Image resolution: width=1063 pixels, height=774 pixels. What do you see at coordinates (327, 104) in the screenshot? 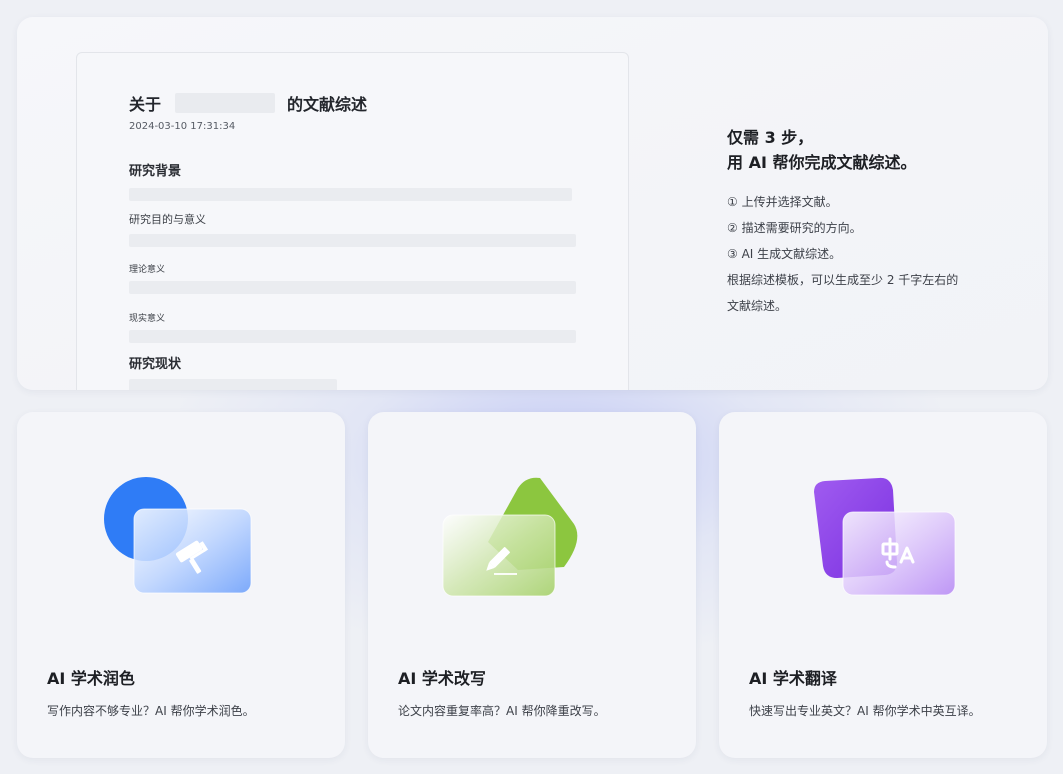
I see `document-title-suffix: 的文献综述` at bounding box center [327, 104].